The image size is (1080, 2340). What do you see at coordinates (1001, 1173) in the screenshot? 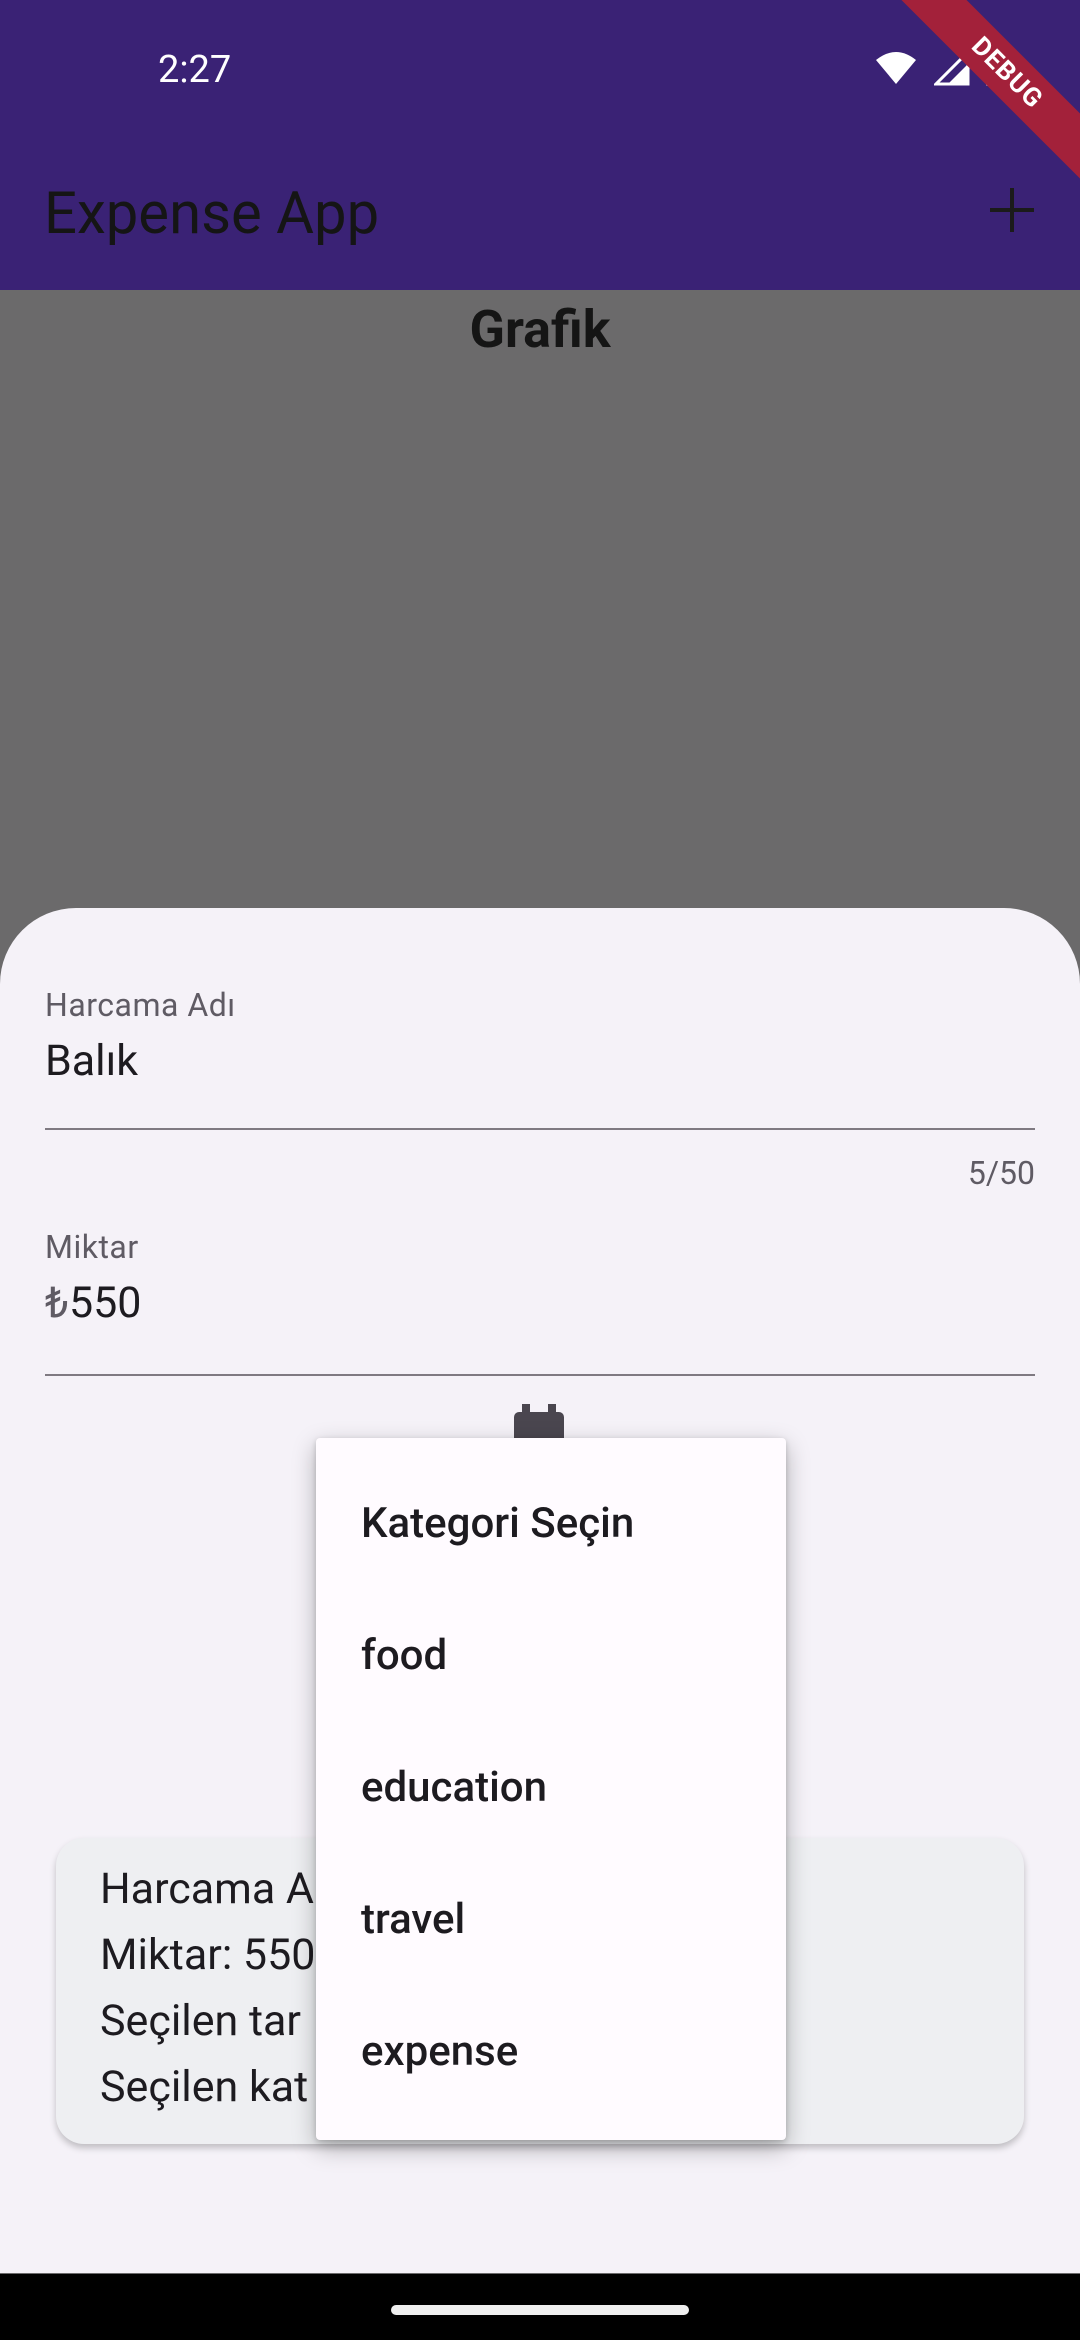
I see `expense-name-counter: 5/50` at bounding box center [1001, 1173].